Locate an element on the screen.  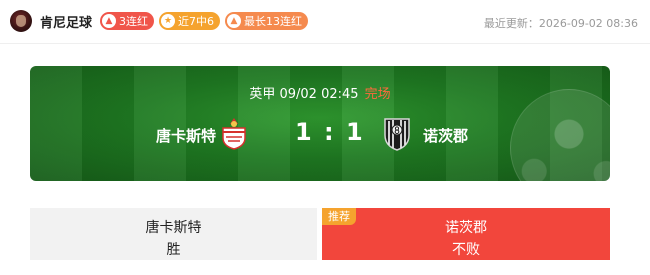
option-away-team: 诺茨郡 is located at coordinates (466, 228).